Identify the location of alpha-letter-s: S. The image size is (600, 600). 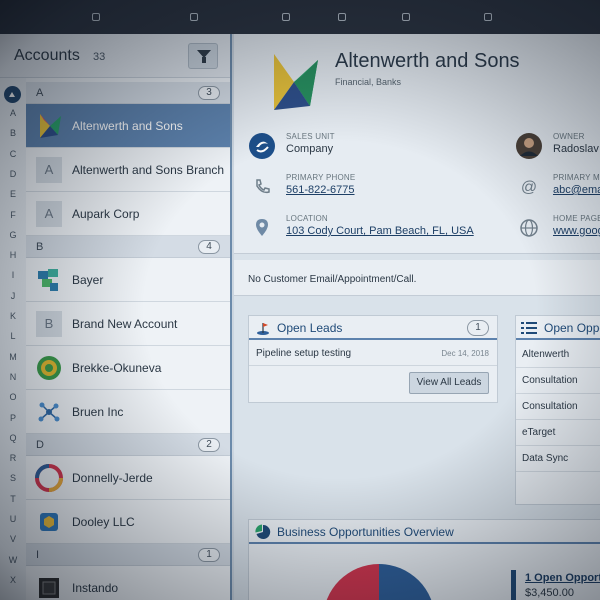
(13, 478).